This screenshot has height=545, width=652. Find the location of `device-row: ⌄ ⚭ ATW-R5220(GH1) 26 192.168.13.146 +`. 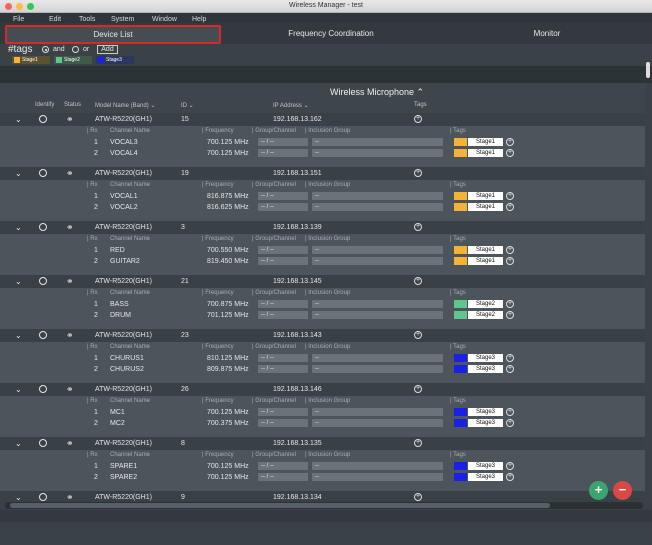

device-row: ⌄ ⚭ ATW-R5220(GH1) 26 192.168.13.146 + is located at coordinates (322, 389).